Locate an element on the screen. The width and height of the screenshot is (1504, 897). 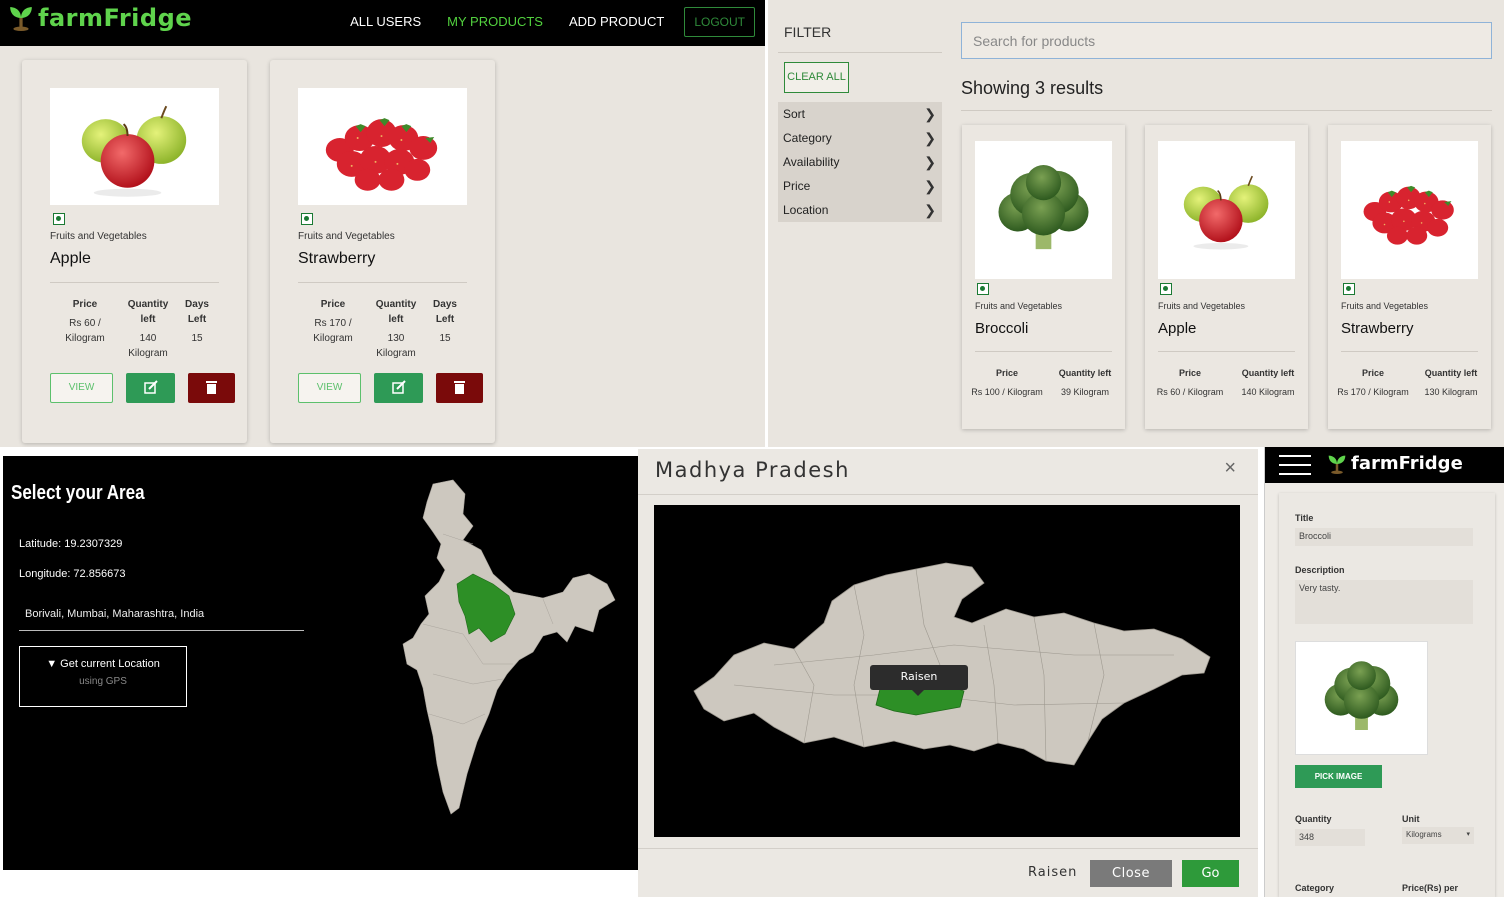
category-label: Category is located at coordinates (1315, 888).